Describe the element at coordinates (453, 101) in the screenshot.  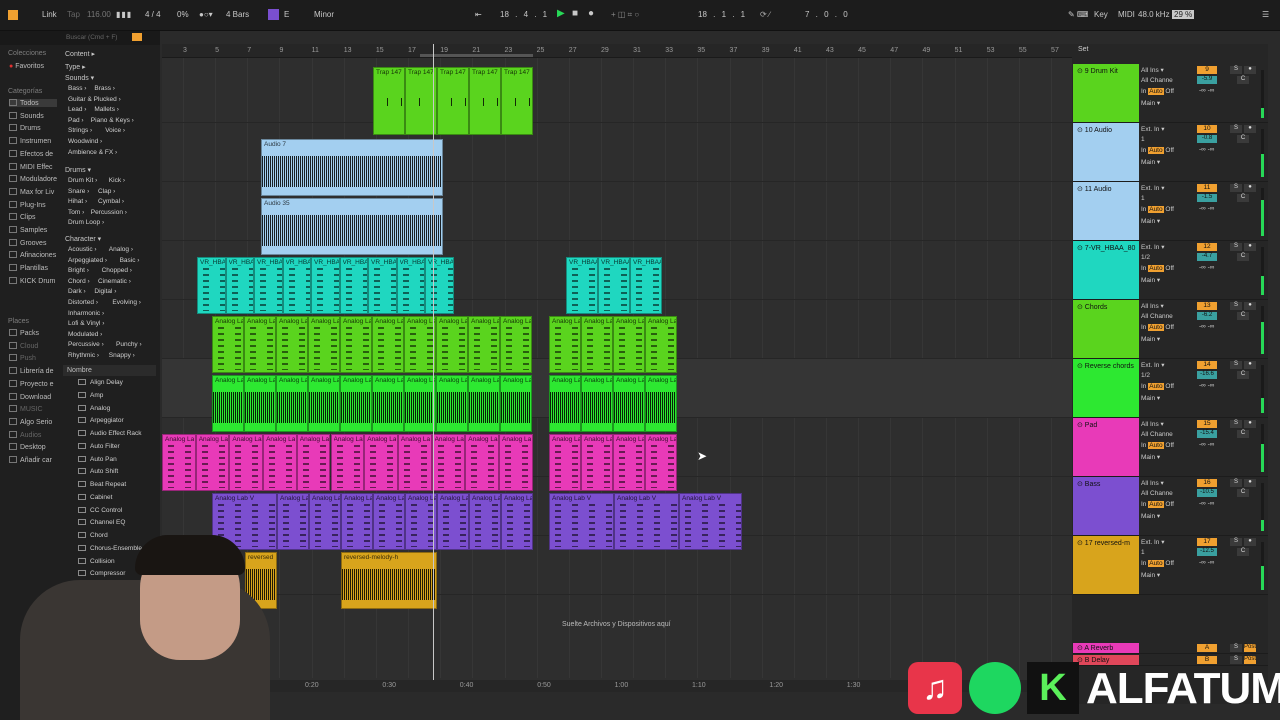
I see `clip: Trap 147` at that location.